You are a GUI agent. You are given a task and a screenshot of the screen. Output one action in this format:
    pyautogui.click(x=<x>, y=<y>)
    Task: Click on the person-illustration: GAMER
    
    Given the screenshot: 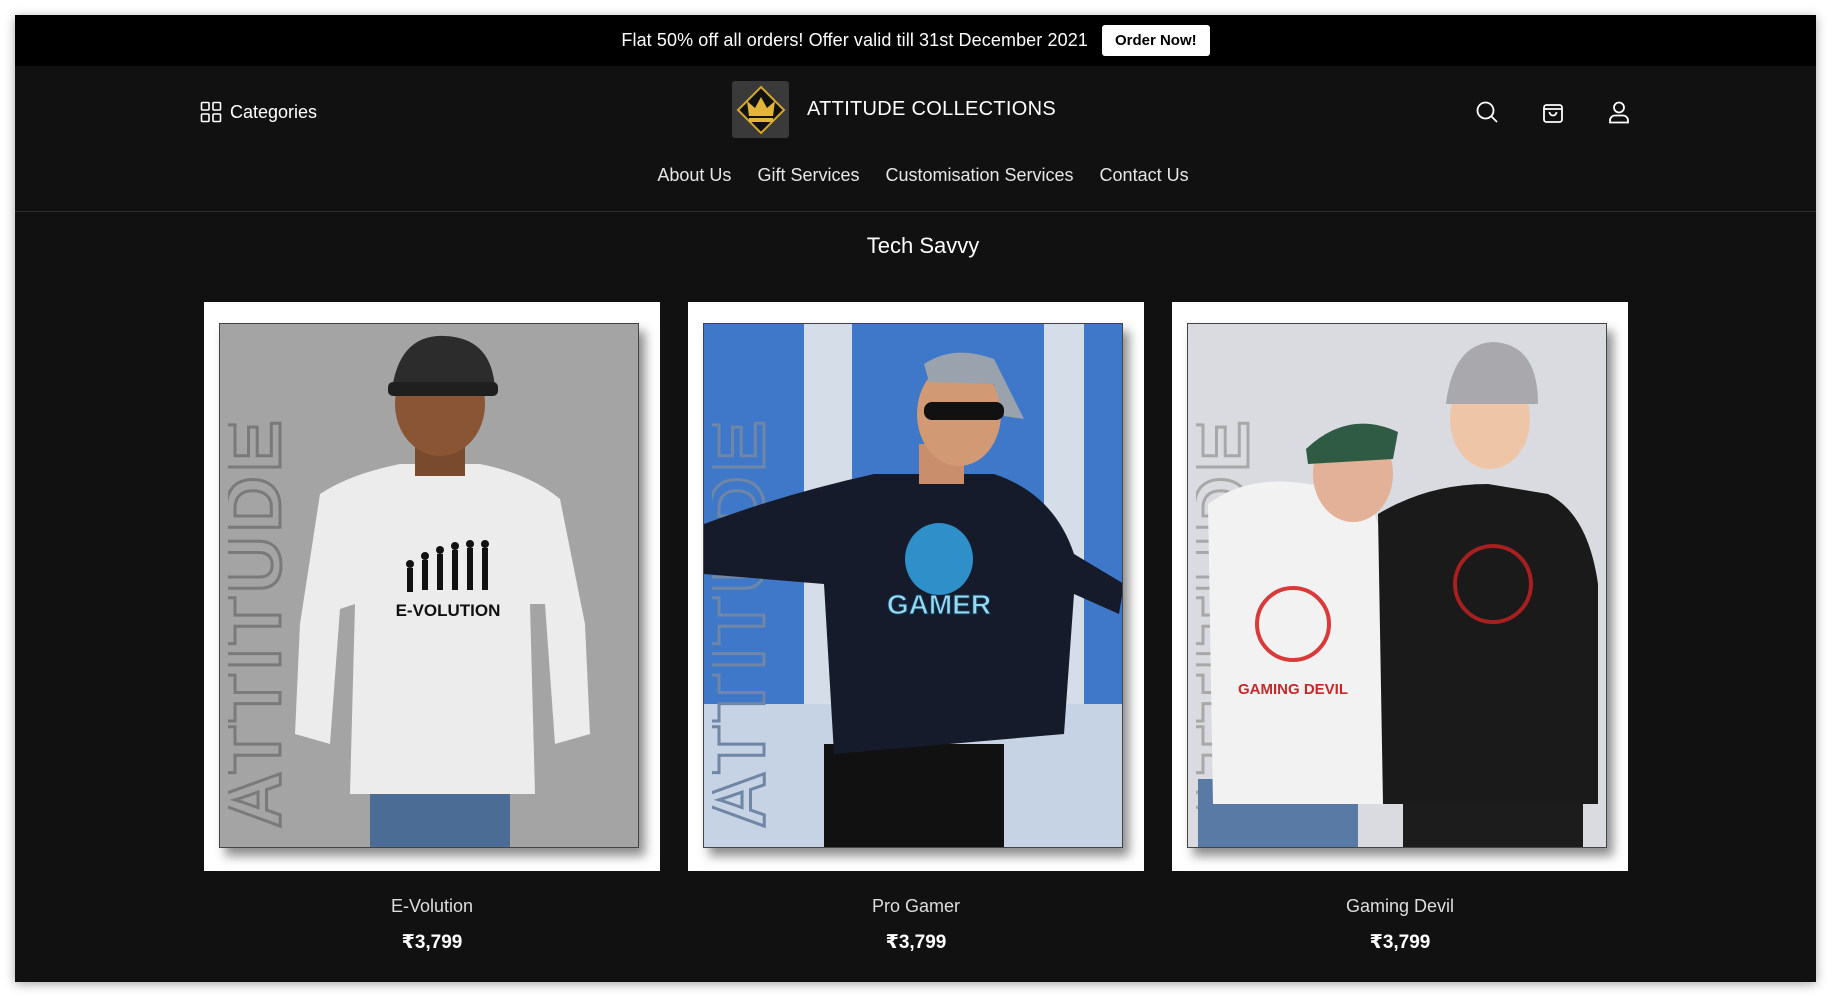 What is the action you would take?
    pyautogui.click(x=913, y=599)
    